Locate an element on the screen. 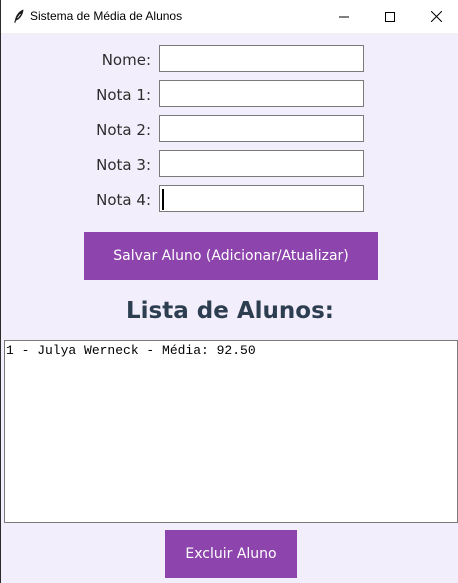  maximize-icon is located at coordinates (390, 16).